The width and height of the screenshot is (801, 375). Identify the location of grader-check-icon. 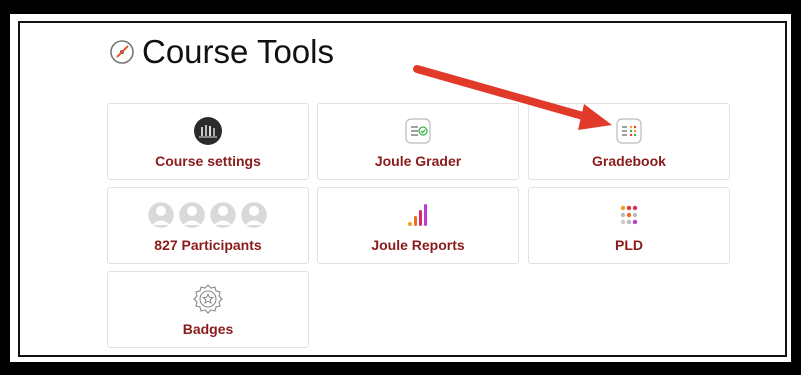
(418, 131).